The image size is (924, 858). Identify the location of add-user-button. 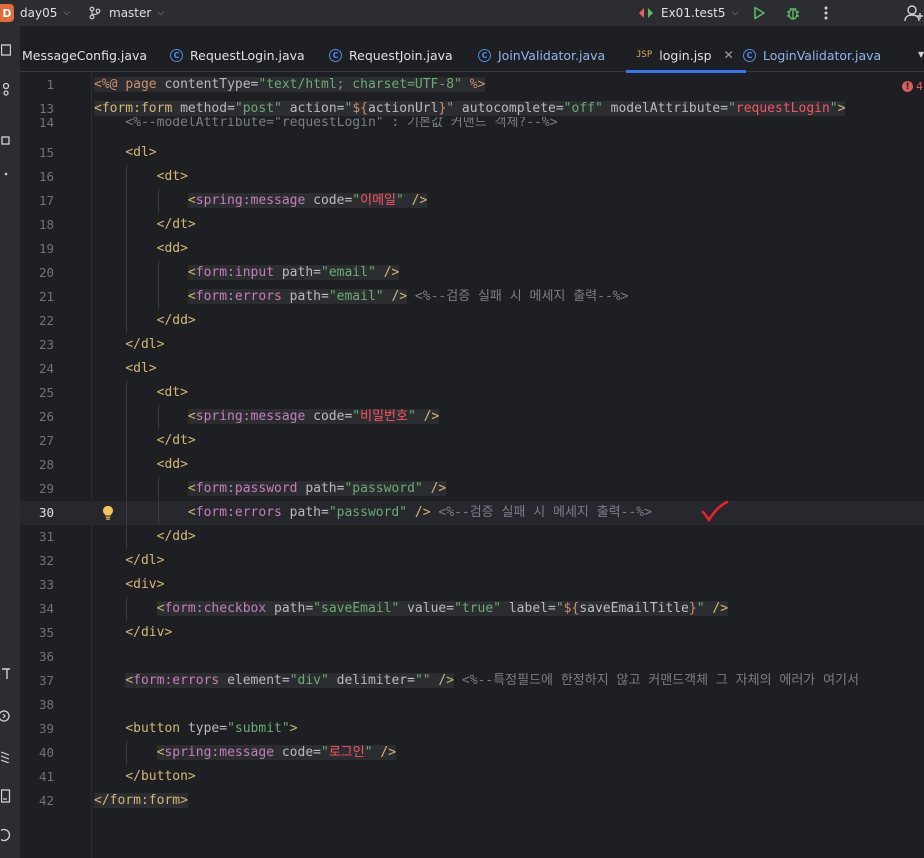
(914, 13).